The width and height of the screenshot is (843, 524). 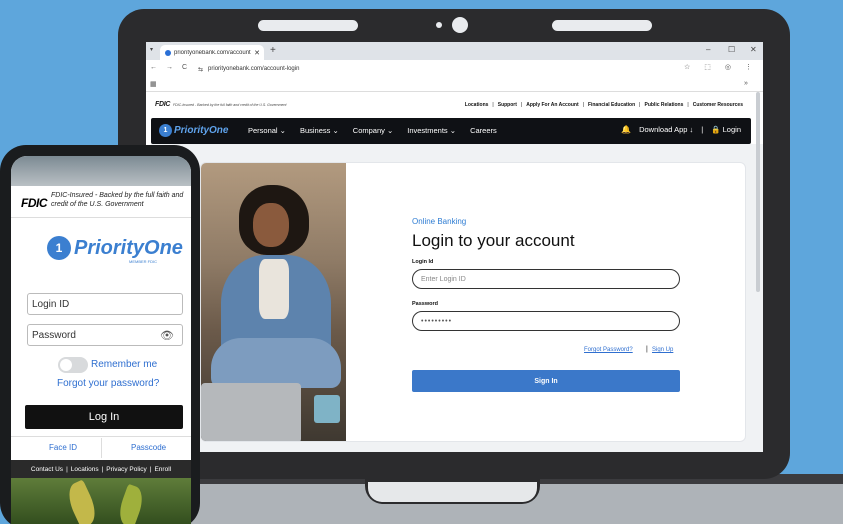 What do you see at coordinates (126, 469) in the screenshot?
I see `footer-privacy-policy: Privacy Policy` at bounding box center [126, 469].